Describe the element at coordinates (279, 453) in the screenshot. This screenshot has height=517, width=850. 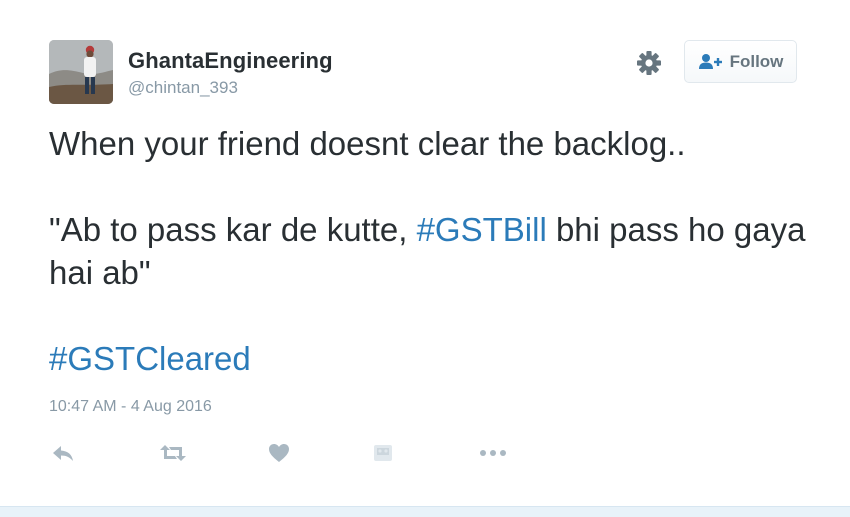
I see `like-icon` at that location.